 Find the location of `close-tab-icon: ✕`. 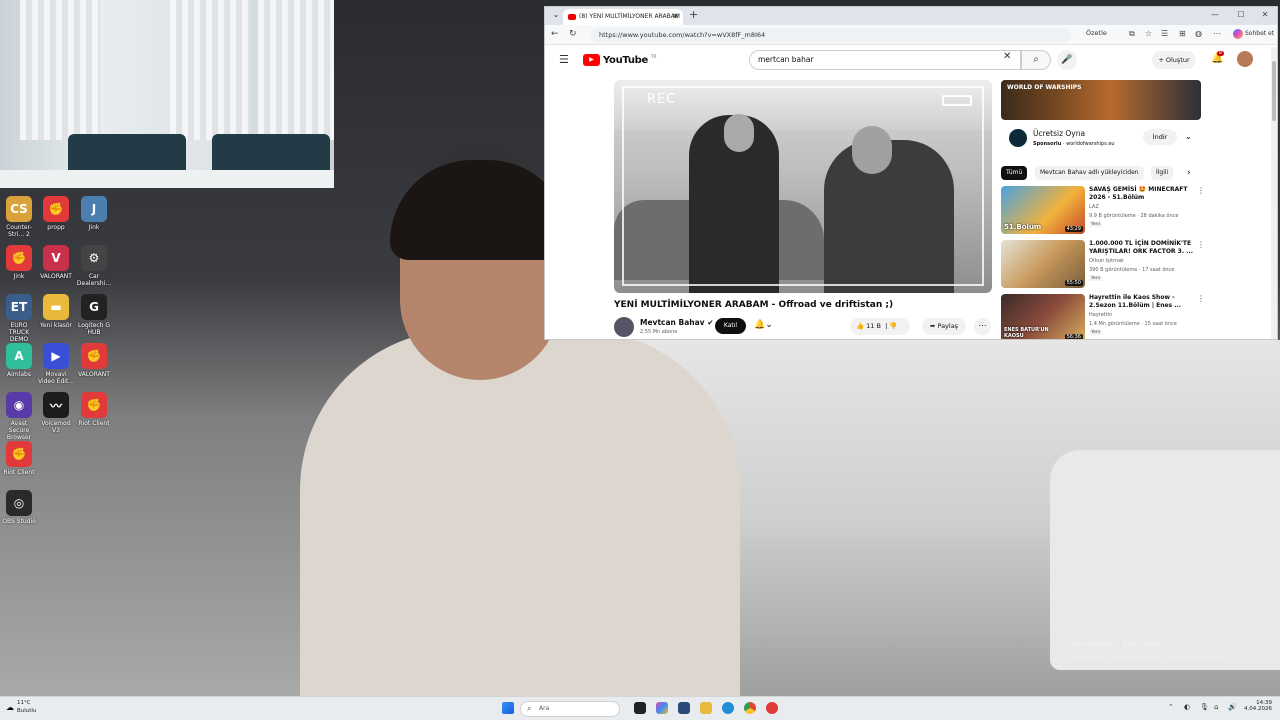

close-tab-icon: ✕ is located at coordinates (675, 17).